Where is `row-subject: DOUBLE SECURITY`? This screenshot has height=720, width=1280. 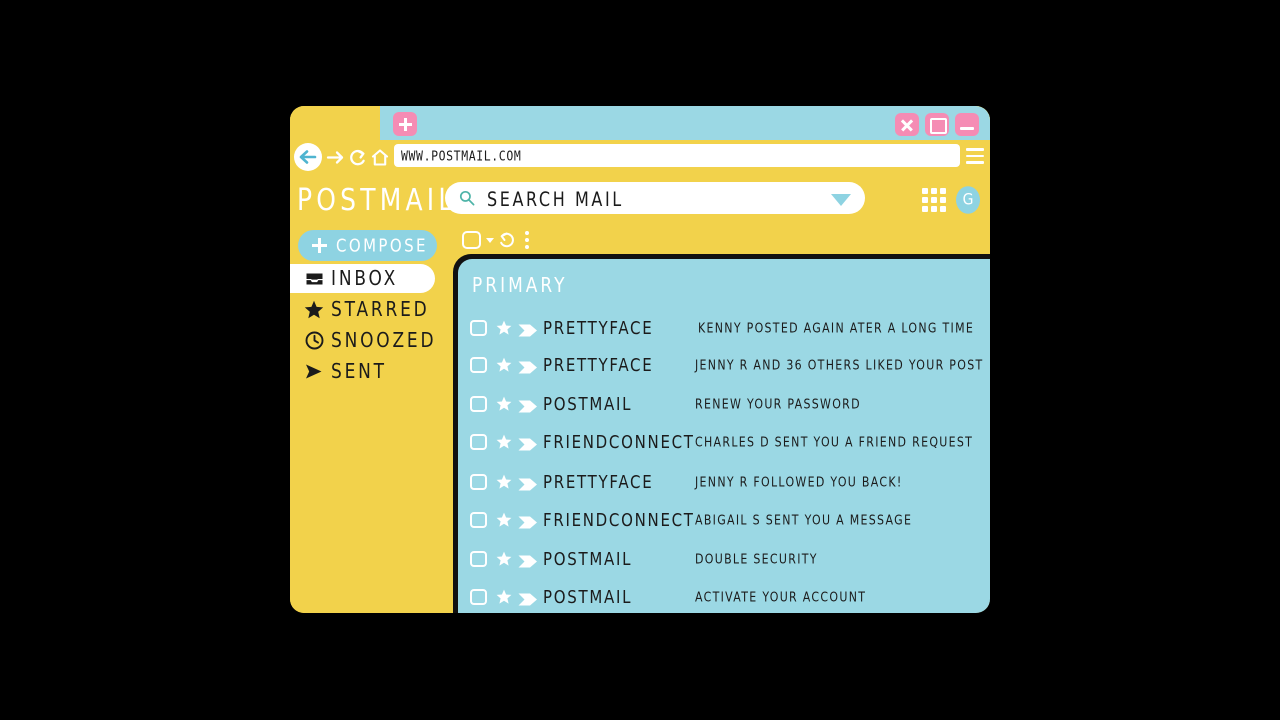
row-subject: DOUBLE SECURITY is located at coordinates (756, 559).